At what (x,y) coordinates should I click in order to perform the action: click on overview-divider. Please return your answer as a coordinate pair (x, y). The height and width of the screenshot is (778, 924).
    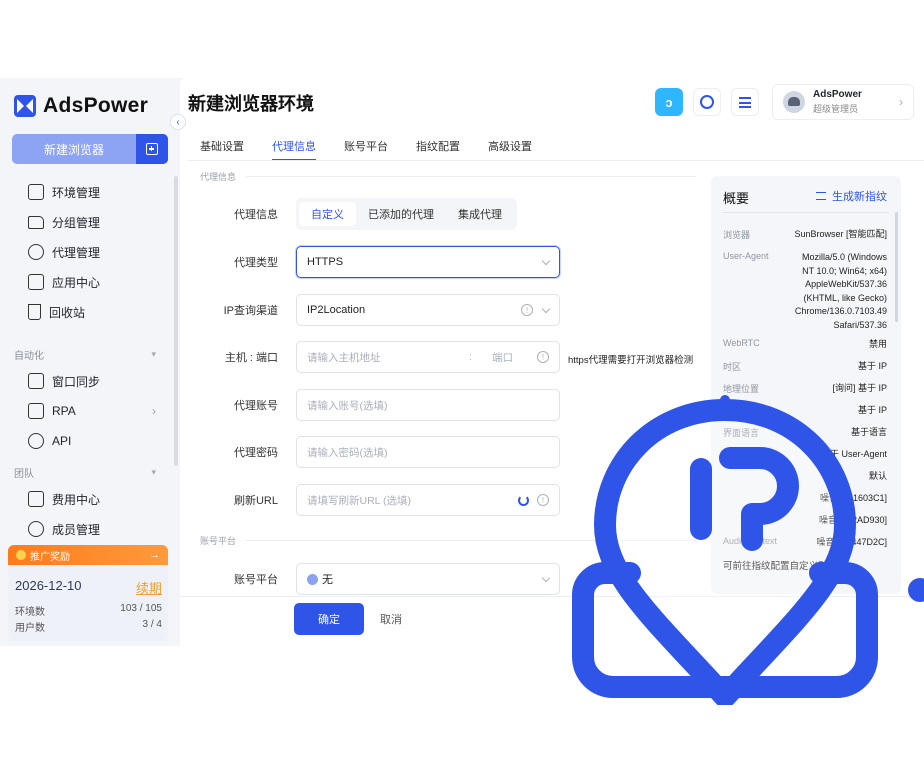
    Looking at the image, I should click on (806, 212).